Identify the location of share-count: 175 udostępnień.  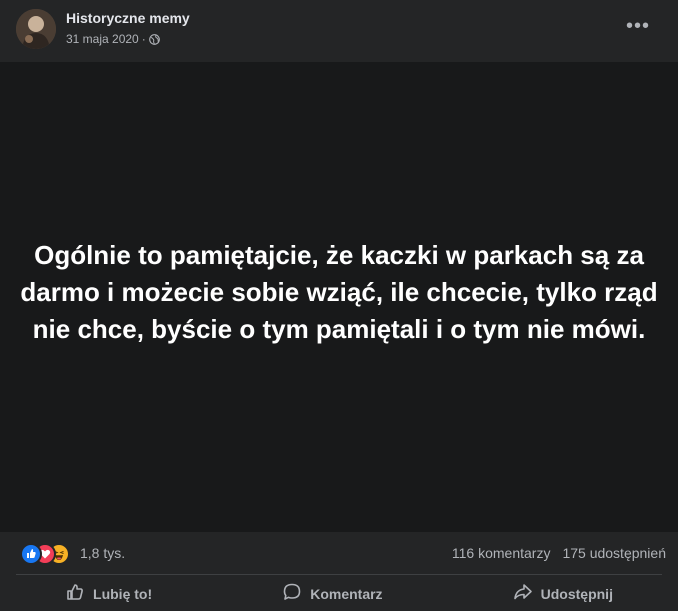
(614, 553).